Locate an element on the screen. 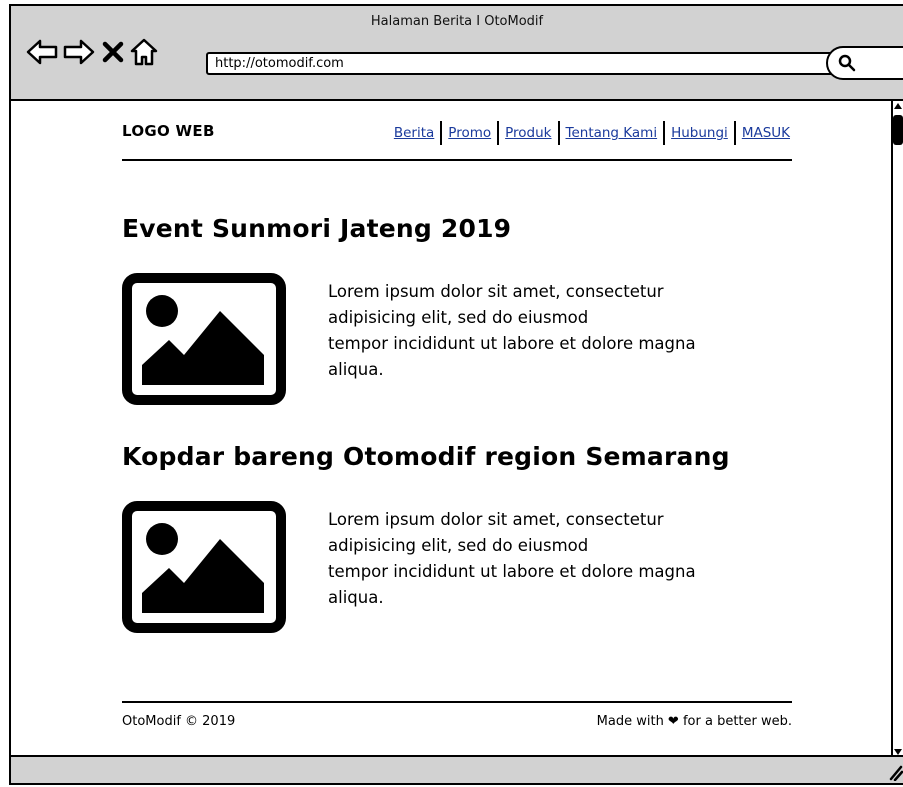  nav-link-promo: Promo is located at coordinates (469, 133).